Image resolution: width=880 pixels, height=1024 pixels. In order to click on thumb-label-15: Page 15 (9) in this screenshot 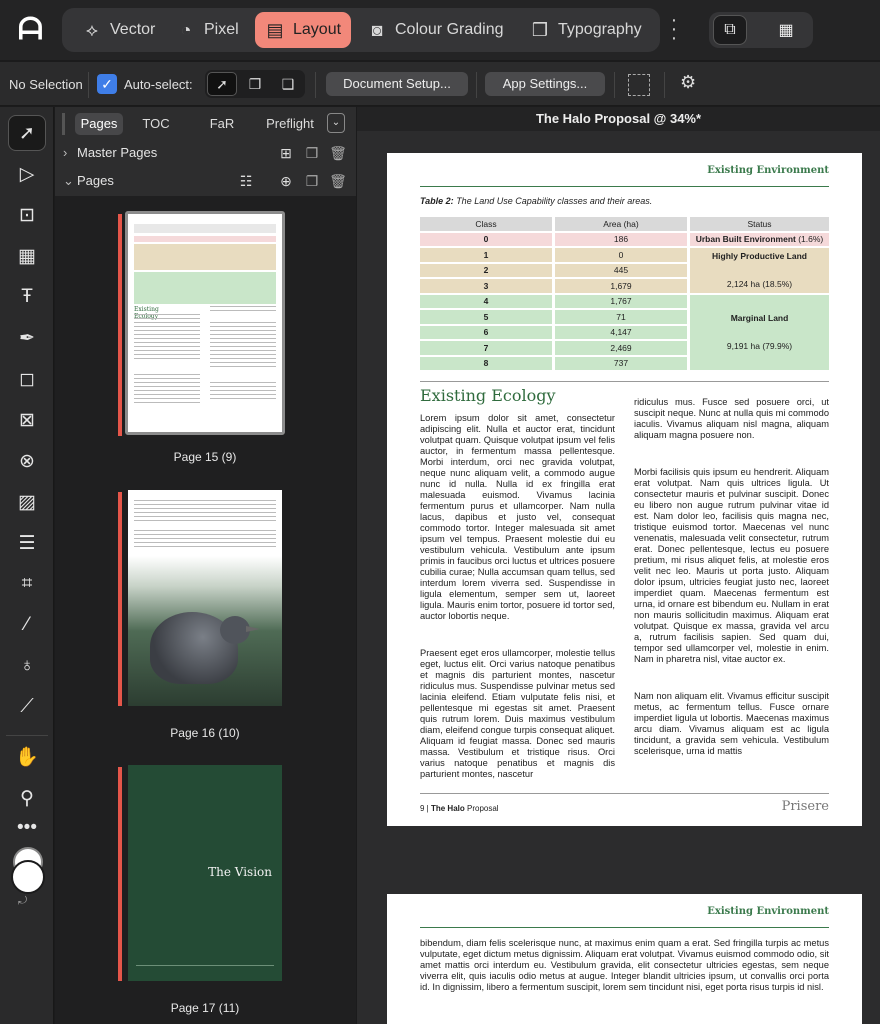, I will do `click(205, 457)`.